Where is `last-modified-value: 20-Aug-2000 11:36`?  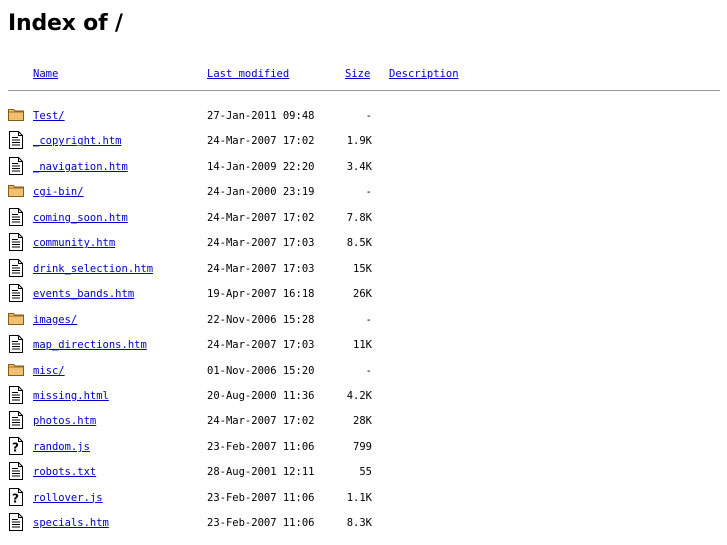
last-modified-value: 20-Aug-2000 11:36 is located at coordinates (261, 395).